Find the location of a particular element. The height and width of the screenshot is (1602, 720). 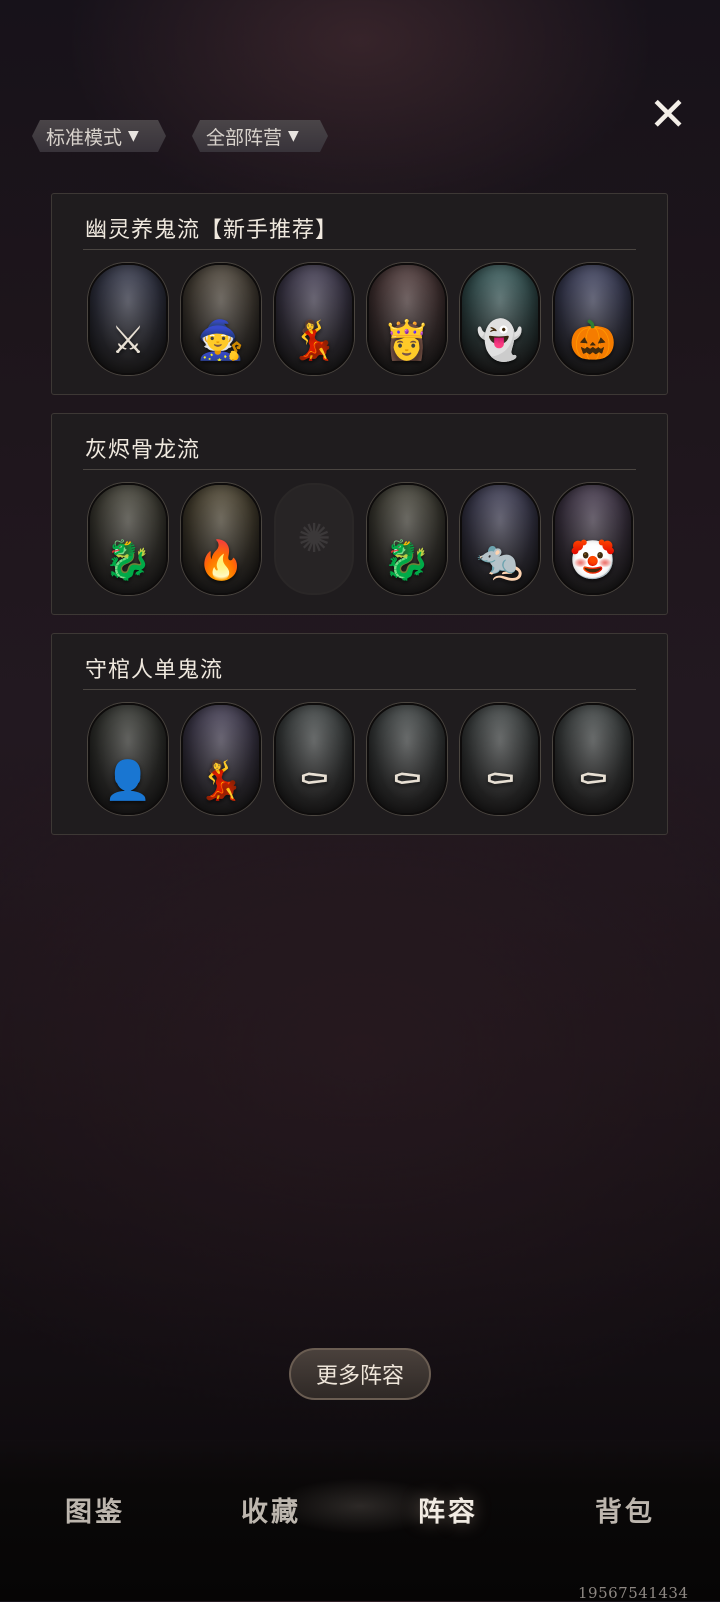

user-id-text: 19567541434 is located at coordinates (633, 1593).